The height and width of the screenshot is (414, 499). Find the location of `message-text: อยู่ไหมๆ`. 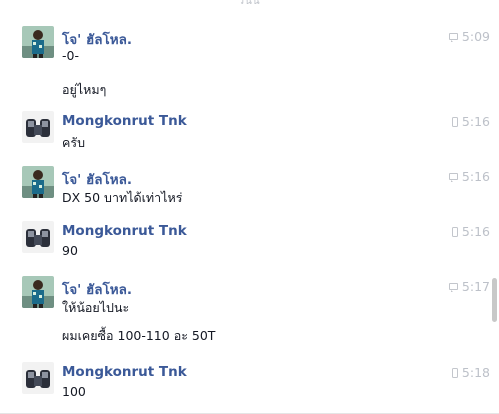

message-text: อยู่ไหมๆ is located at coordinates (84, 89).